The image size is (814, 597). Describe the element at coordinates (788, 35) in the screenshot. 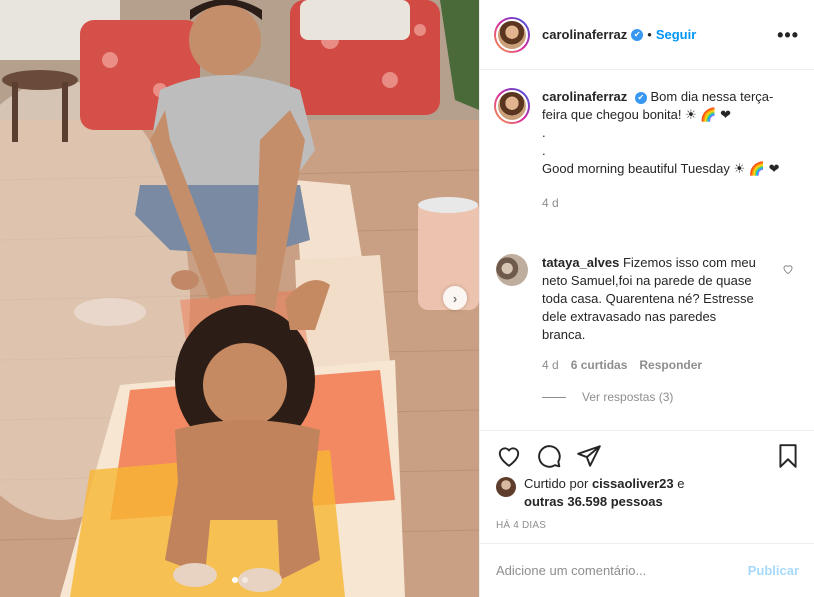

I see `more-options-icon: •••` at that location.